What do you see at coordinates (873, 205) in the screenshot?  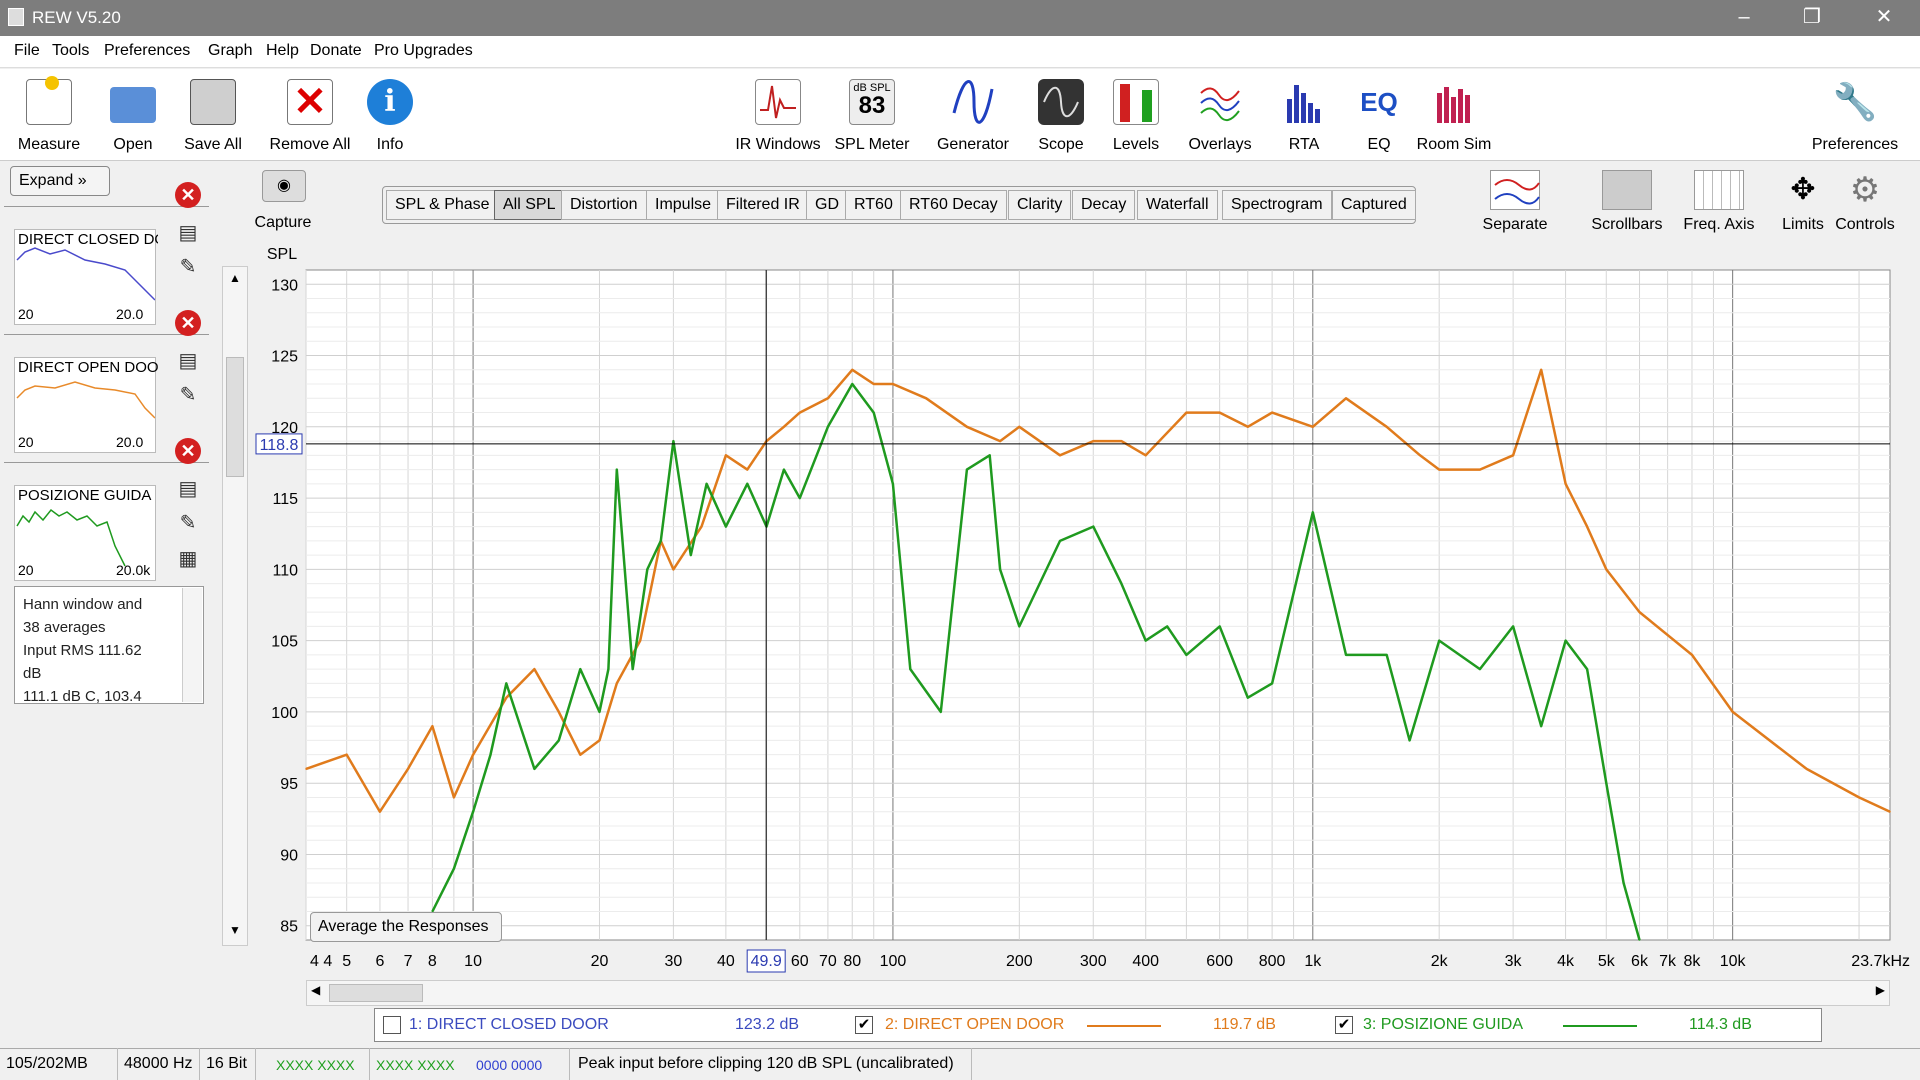 I see `tab-rt60: RT60` at bounding box center [873, 205].